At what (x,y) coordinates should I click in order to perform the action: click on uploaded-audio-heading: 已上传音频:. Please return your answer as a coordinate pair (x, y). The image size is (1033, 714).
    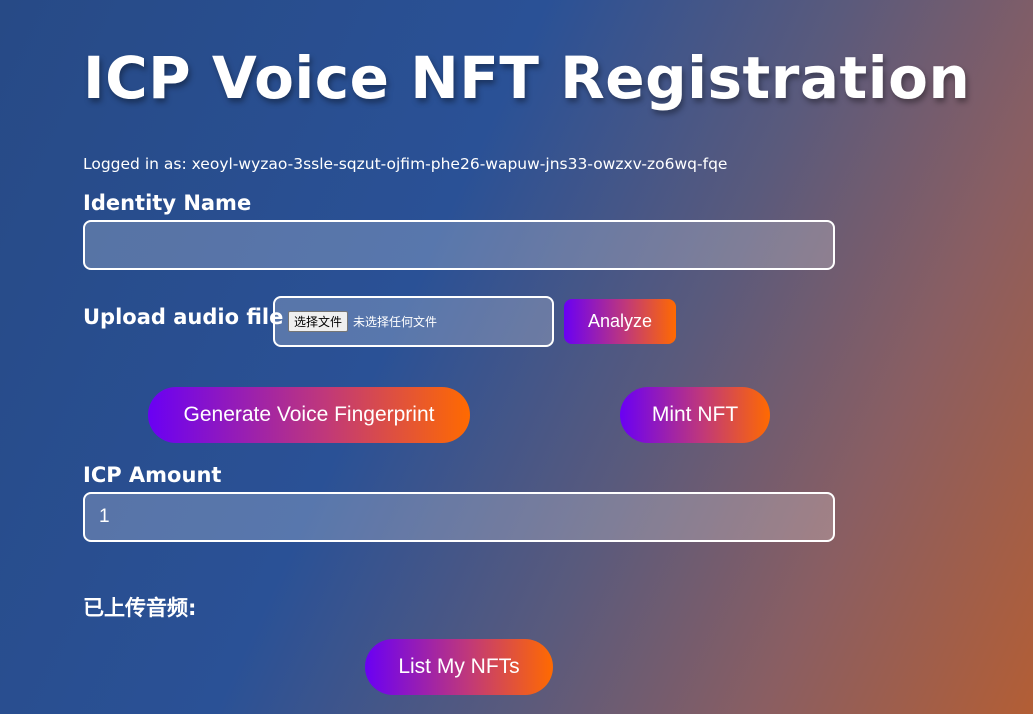
    Looking at the image, I should click on (140, 608).